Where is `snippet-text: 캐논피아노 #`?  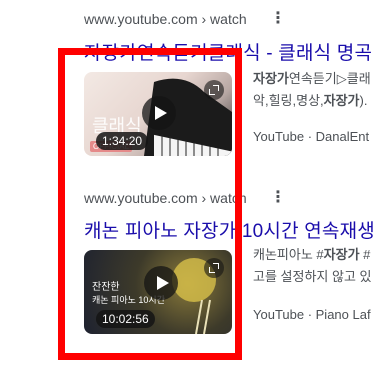
snippet-text: 캐논피아노 # is located at coordinates (288, 254).